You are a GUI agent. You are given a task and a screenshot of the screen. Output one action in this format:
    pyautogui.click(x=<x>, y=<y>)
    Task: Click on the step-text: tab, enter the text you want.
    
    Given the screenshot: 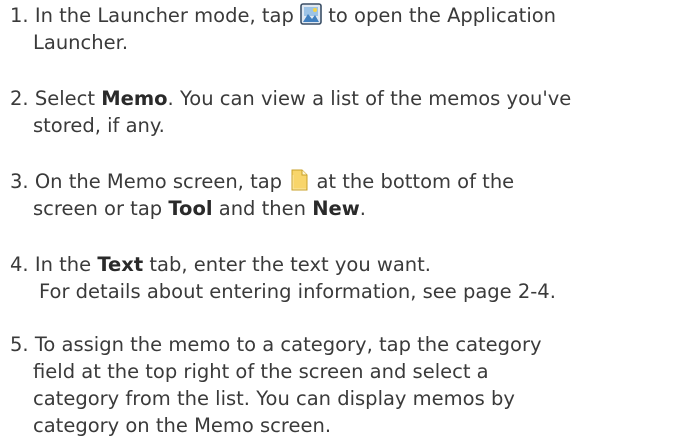 What is the action you would take?
    pyautogui.click(x=290, y=264)
    